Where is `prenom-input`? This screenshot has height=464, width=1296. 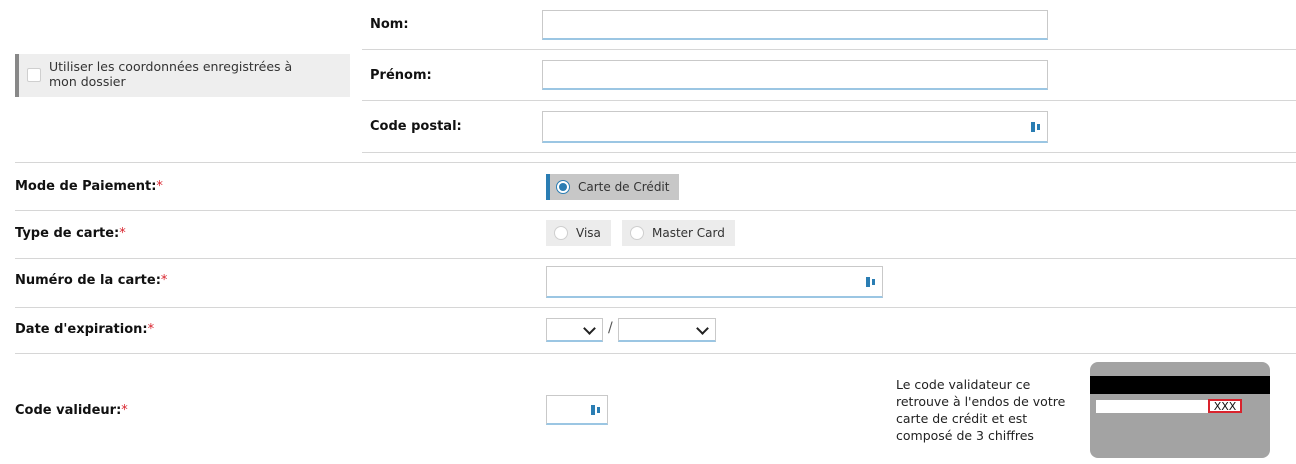 prenom-input is located at coordinates (795, 75).